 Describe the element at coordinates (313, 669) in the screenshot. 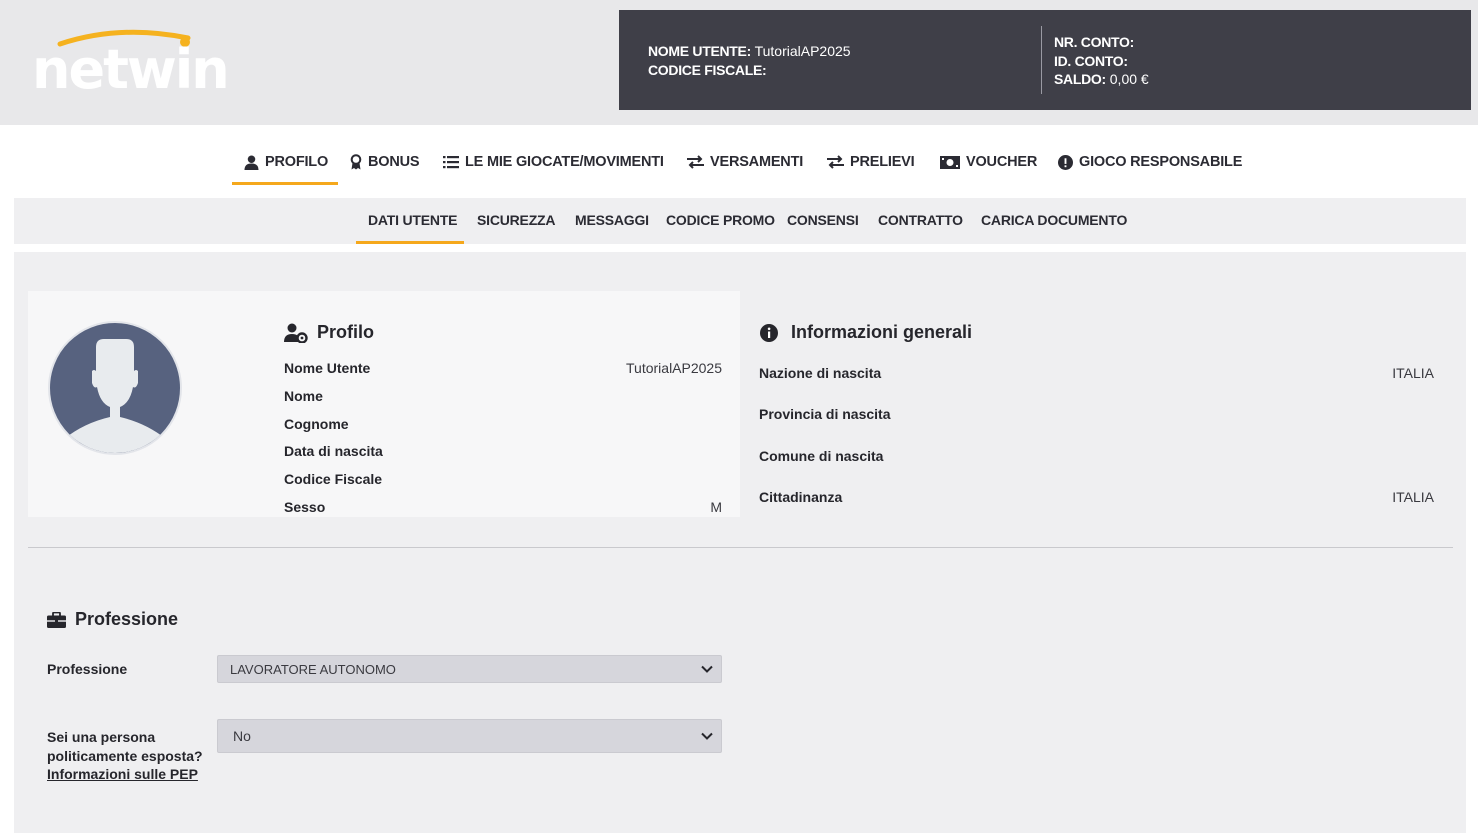

I see `profession-selected-value: LAVORATORE AUTONOMO` at that location.